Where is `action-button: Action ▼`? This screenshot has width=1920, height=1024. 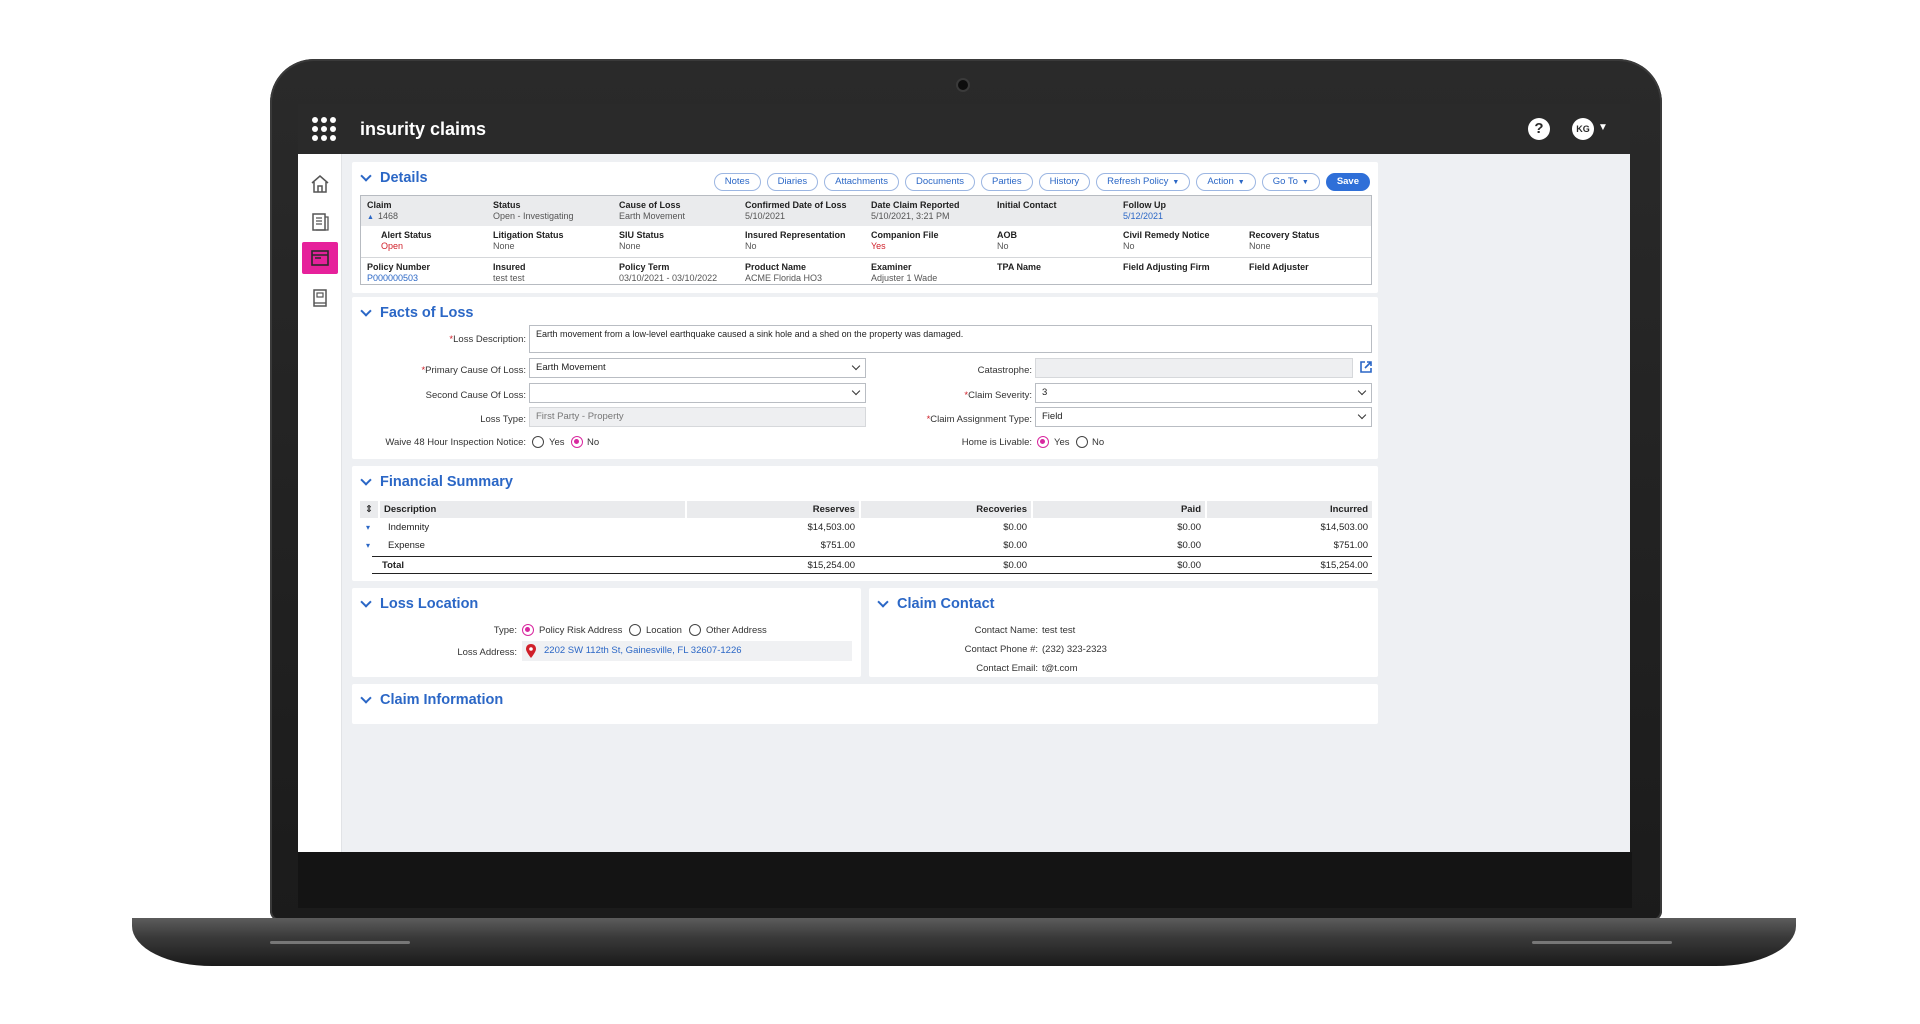 action-button: Action ▼ is located at coordinates (1226, 182).